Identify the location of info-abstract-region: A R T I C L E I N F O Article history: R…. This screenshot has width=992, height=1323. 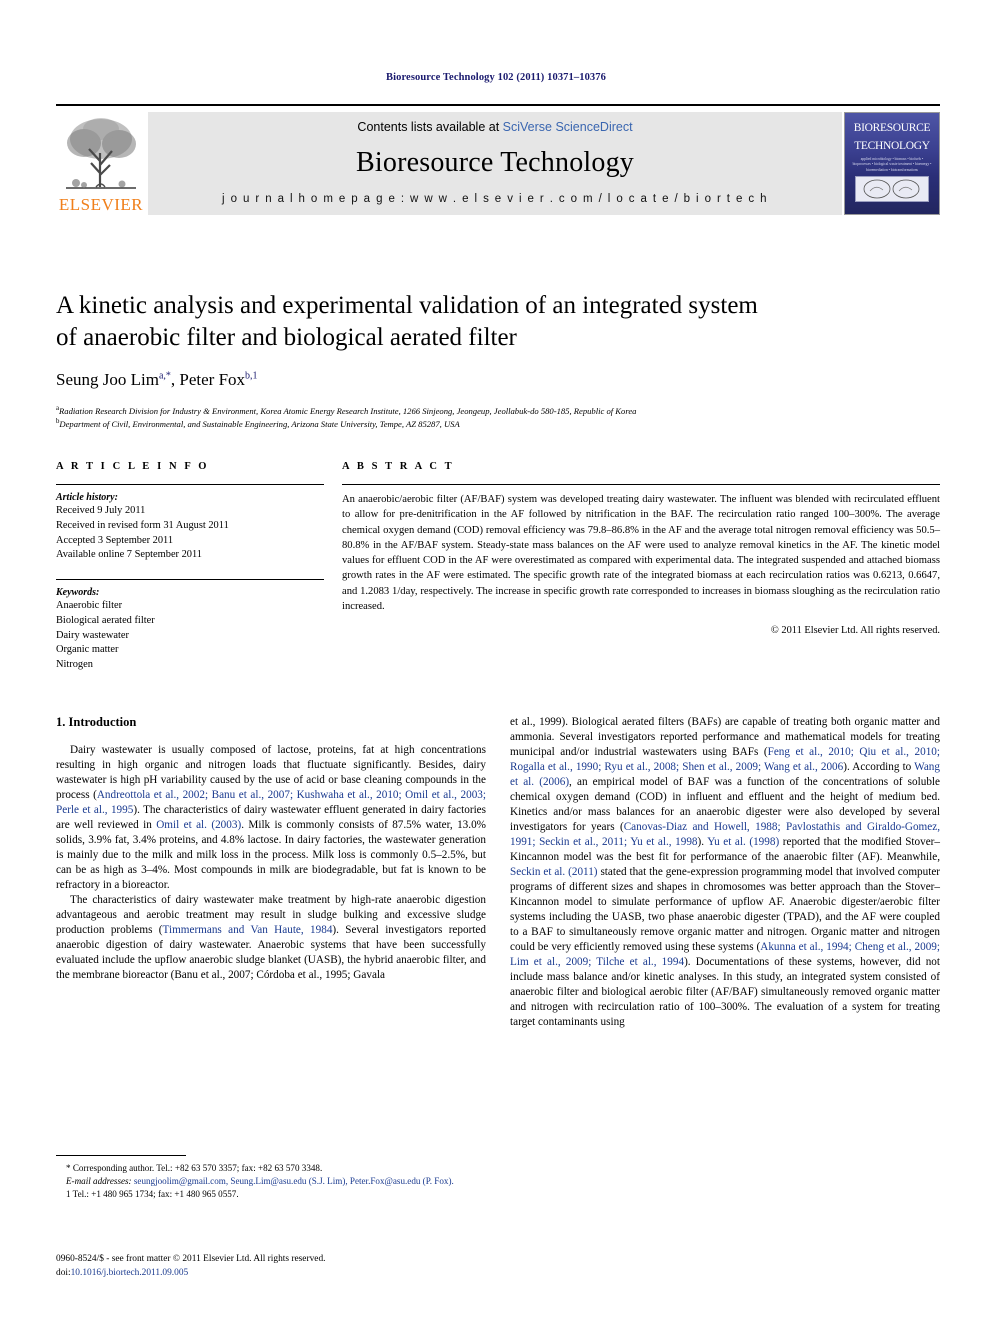
(498, 567).